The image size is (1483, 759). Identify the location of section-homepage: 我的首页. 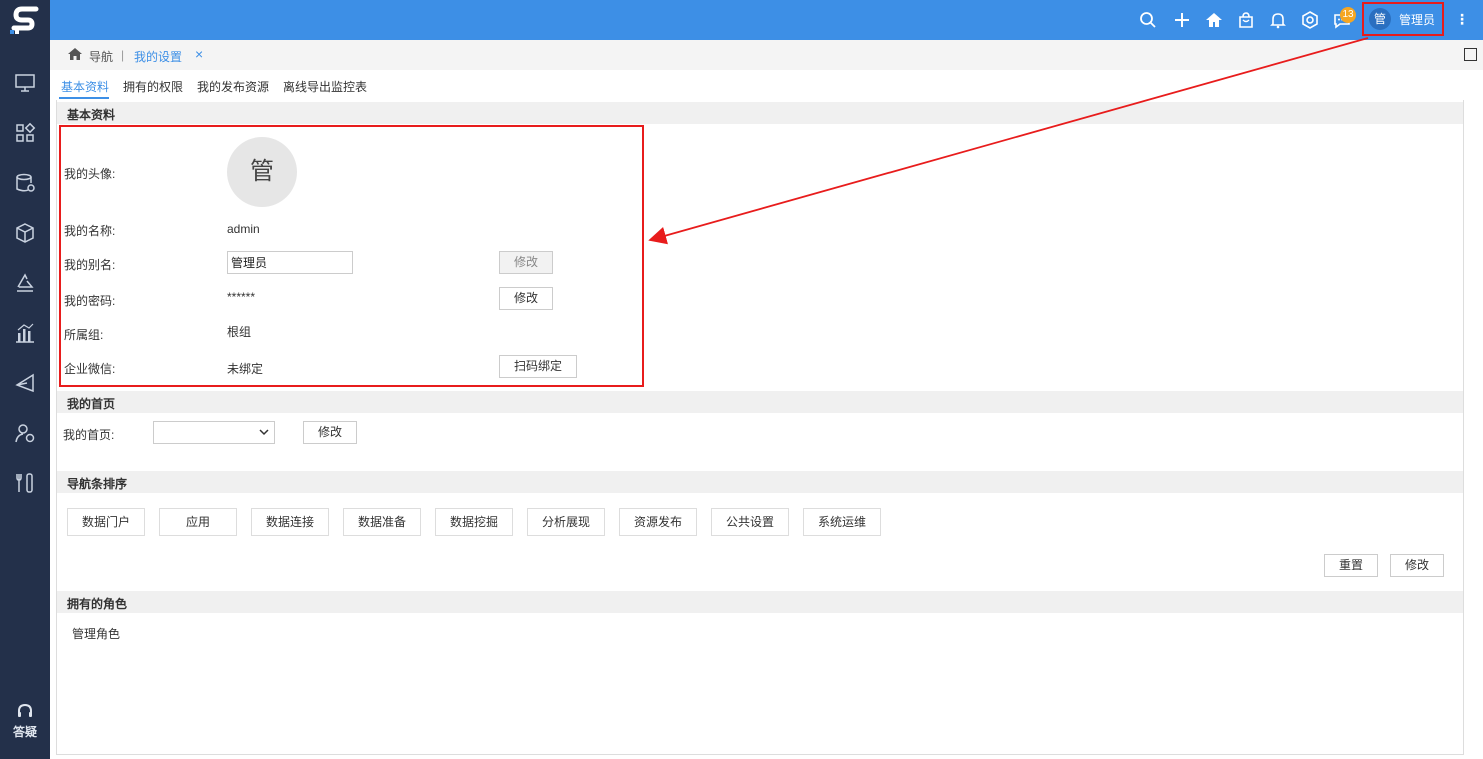
(760, 402).